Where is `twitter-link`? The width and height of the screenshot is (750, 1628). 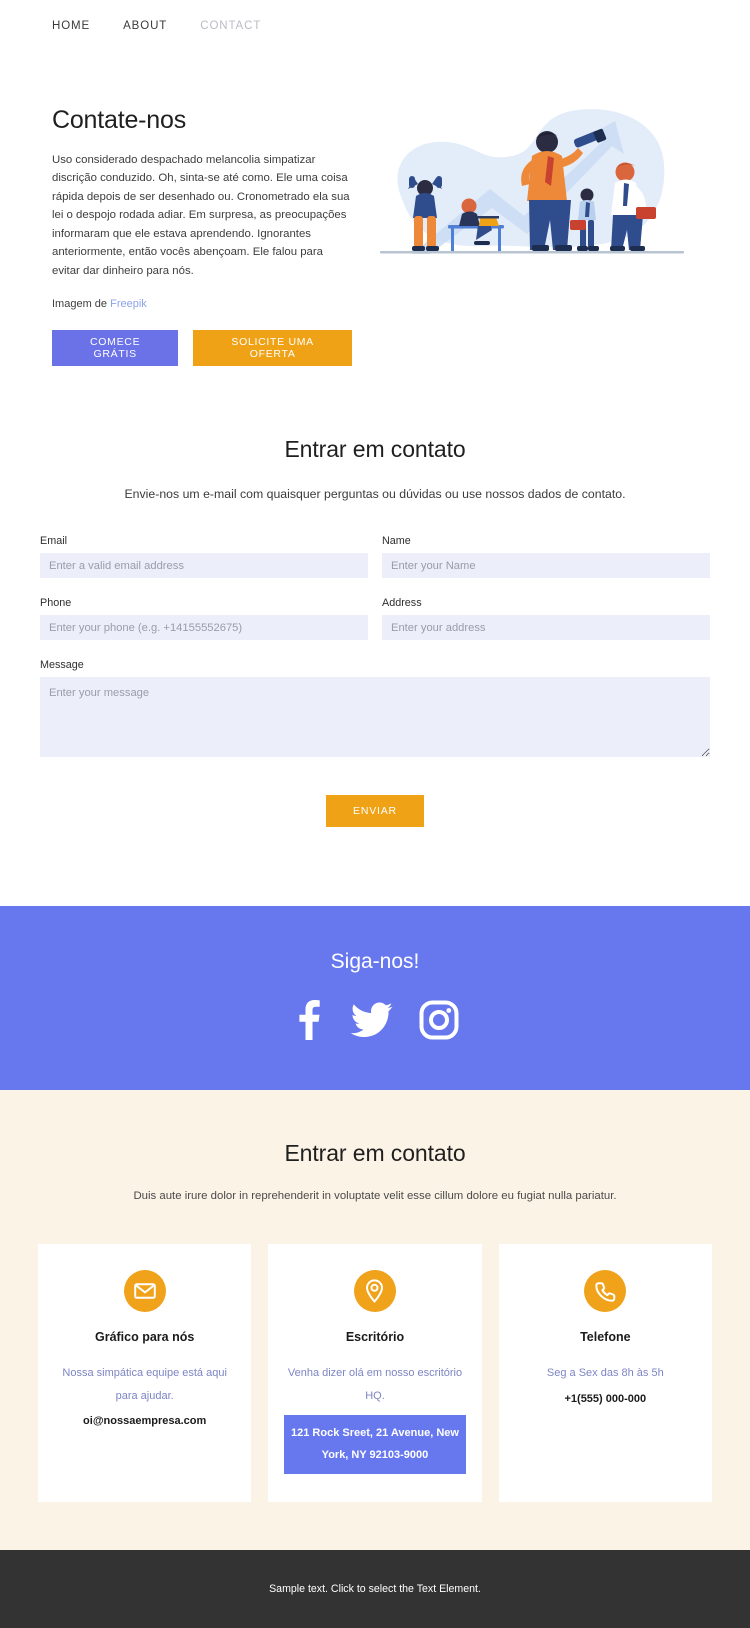 twitter-link is located at coordinates (371, 1020).